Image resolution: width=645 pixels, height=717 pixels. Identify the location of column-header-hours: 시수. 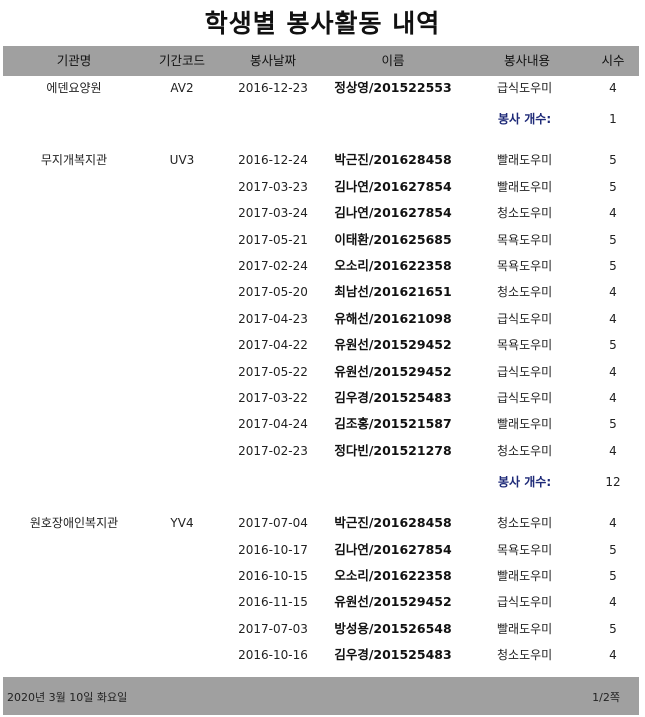
(613, 60).